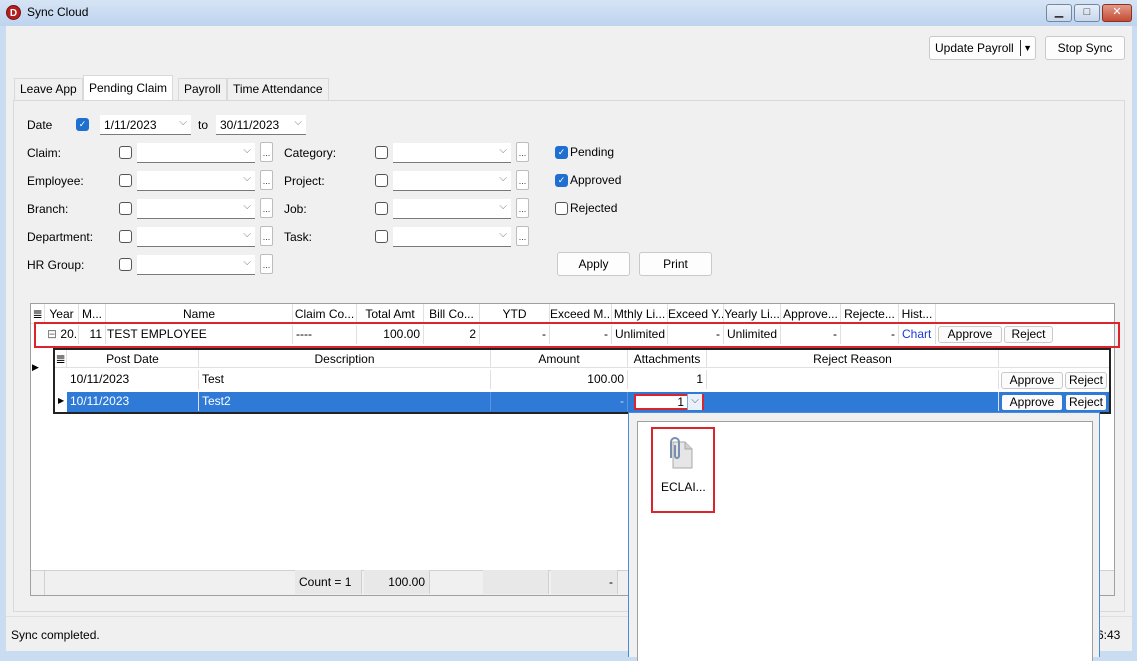 This screenshot has height=661, width=1137. I want to click on check-icon: ✓, so click(82, 124).